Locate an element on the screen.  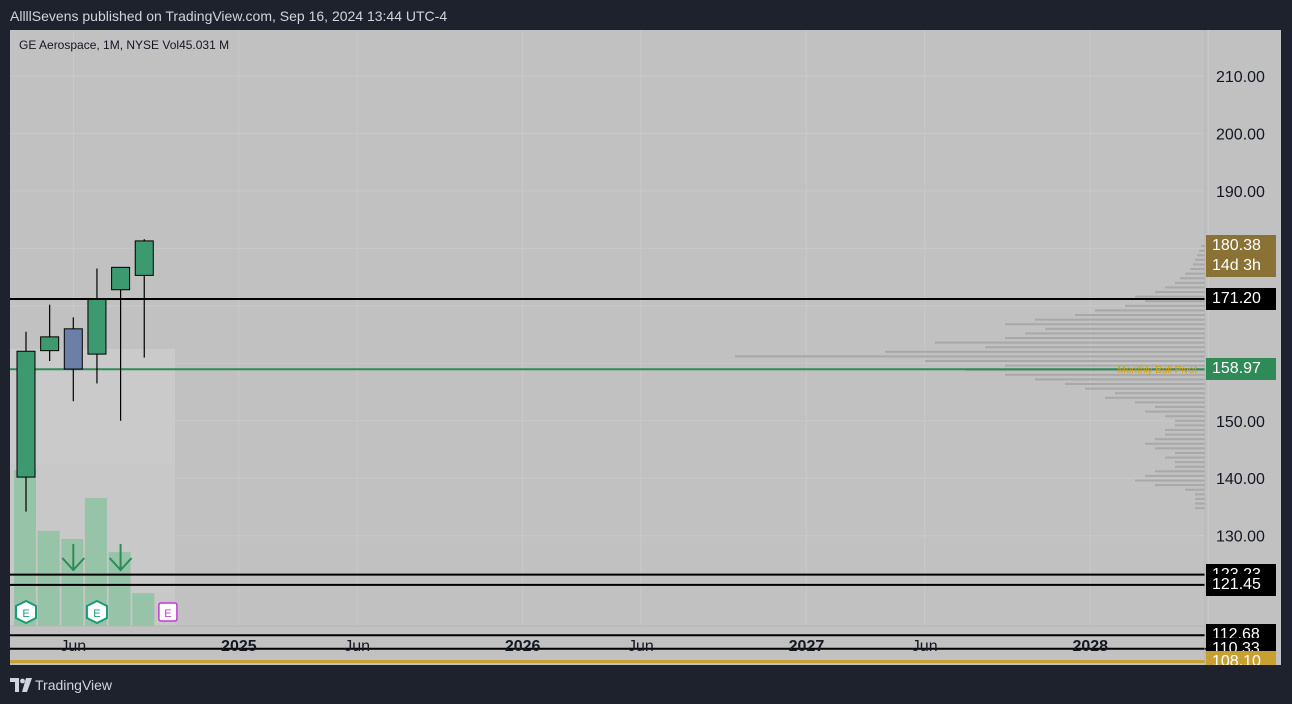
last-price-label: 180.38 is located at coordinates (1241, 246).